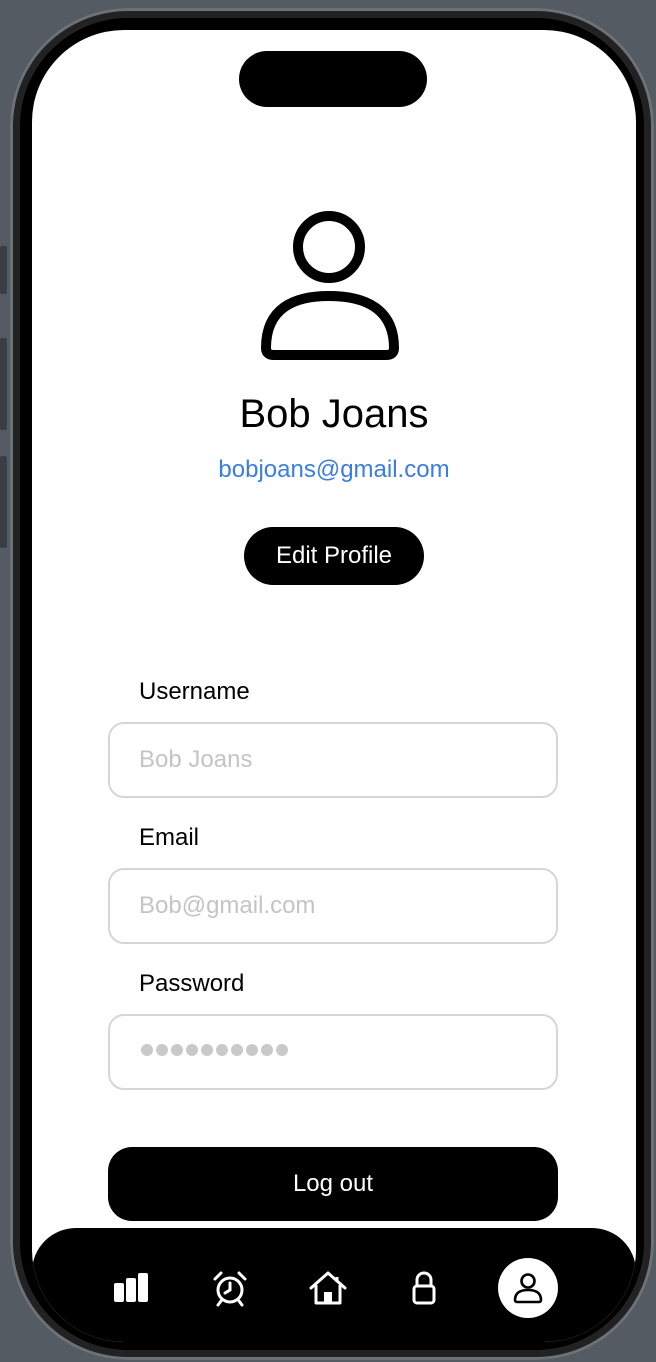  Describe the element at coordinates (194, 691) in the screenshot. I see `username-label: Username` at that location.